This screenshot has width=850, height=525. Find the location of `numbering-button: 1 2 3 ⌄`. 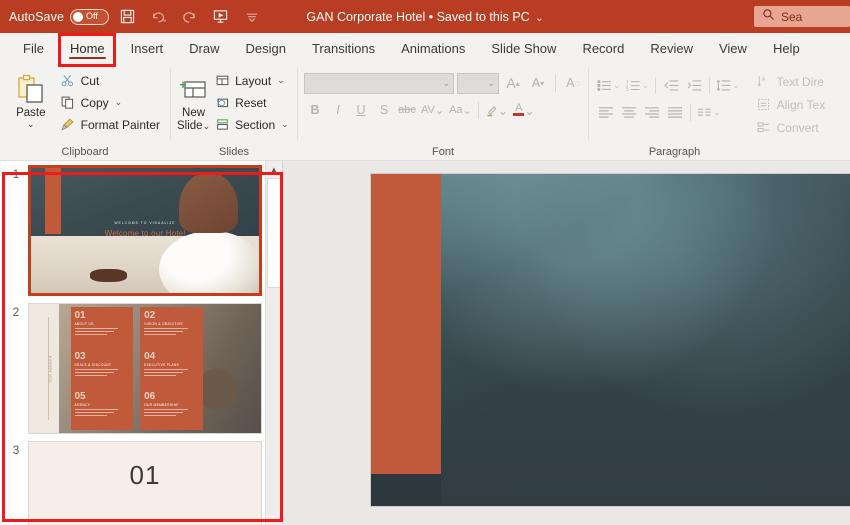

numbering-button: 1 2 3 ⌄ is located at coordinates (638, 85).